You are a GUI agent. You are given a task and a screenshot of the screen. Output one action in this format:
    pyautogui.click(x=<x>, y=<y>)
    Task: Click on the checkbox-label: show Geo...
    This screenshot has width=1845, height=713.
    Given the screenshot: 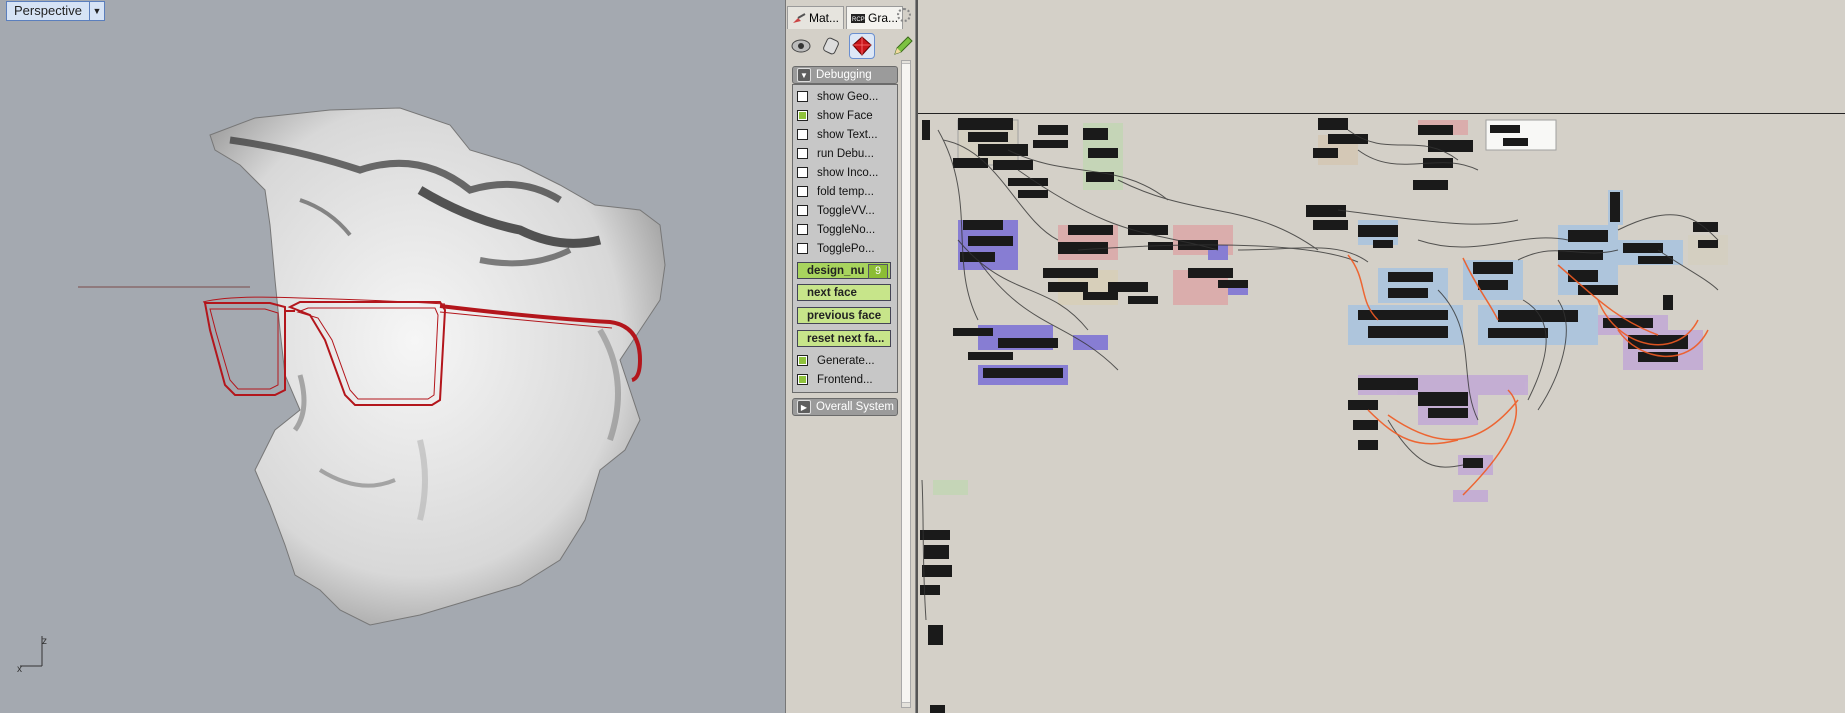 What is the action you would take?
    pyautogui.click(x=848, y=96)
    